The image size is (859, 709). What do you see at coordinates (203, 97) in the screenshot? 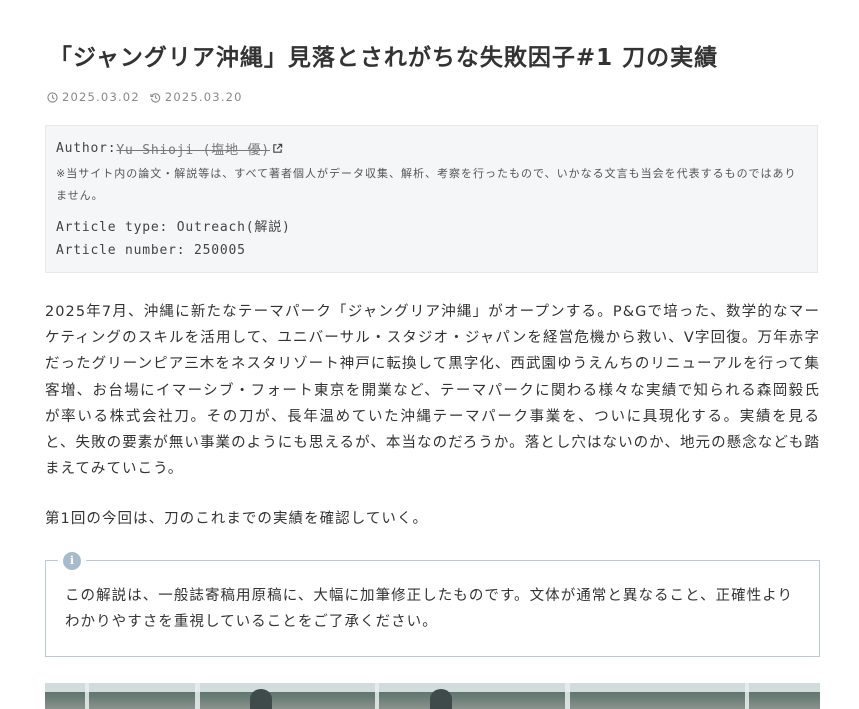
I see `updated-date-text: 2025.03.20` at bounding box center [203, 97].